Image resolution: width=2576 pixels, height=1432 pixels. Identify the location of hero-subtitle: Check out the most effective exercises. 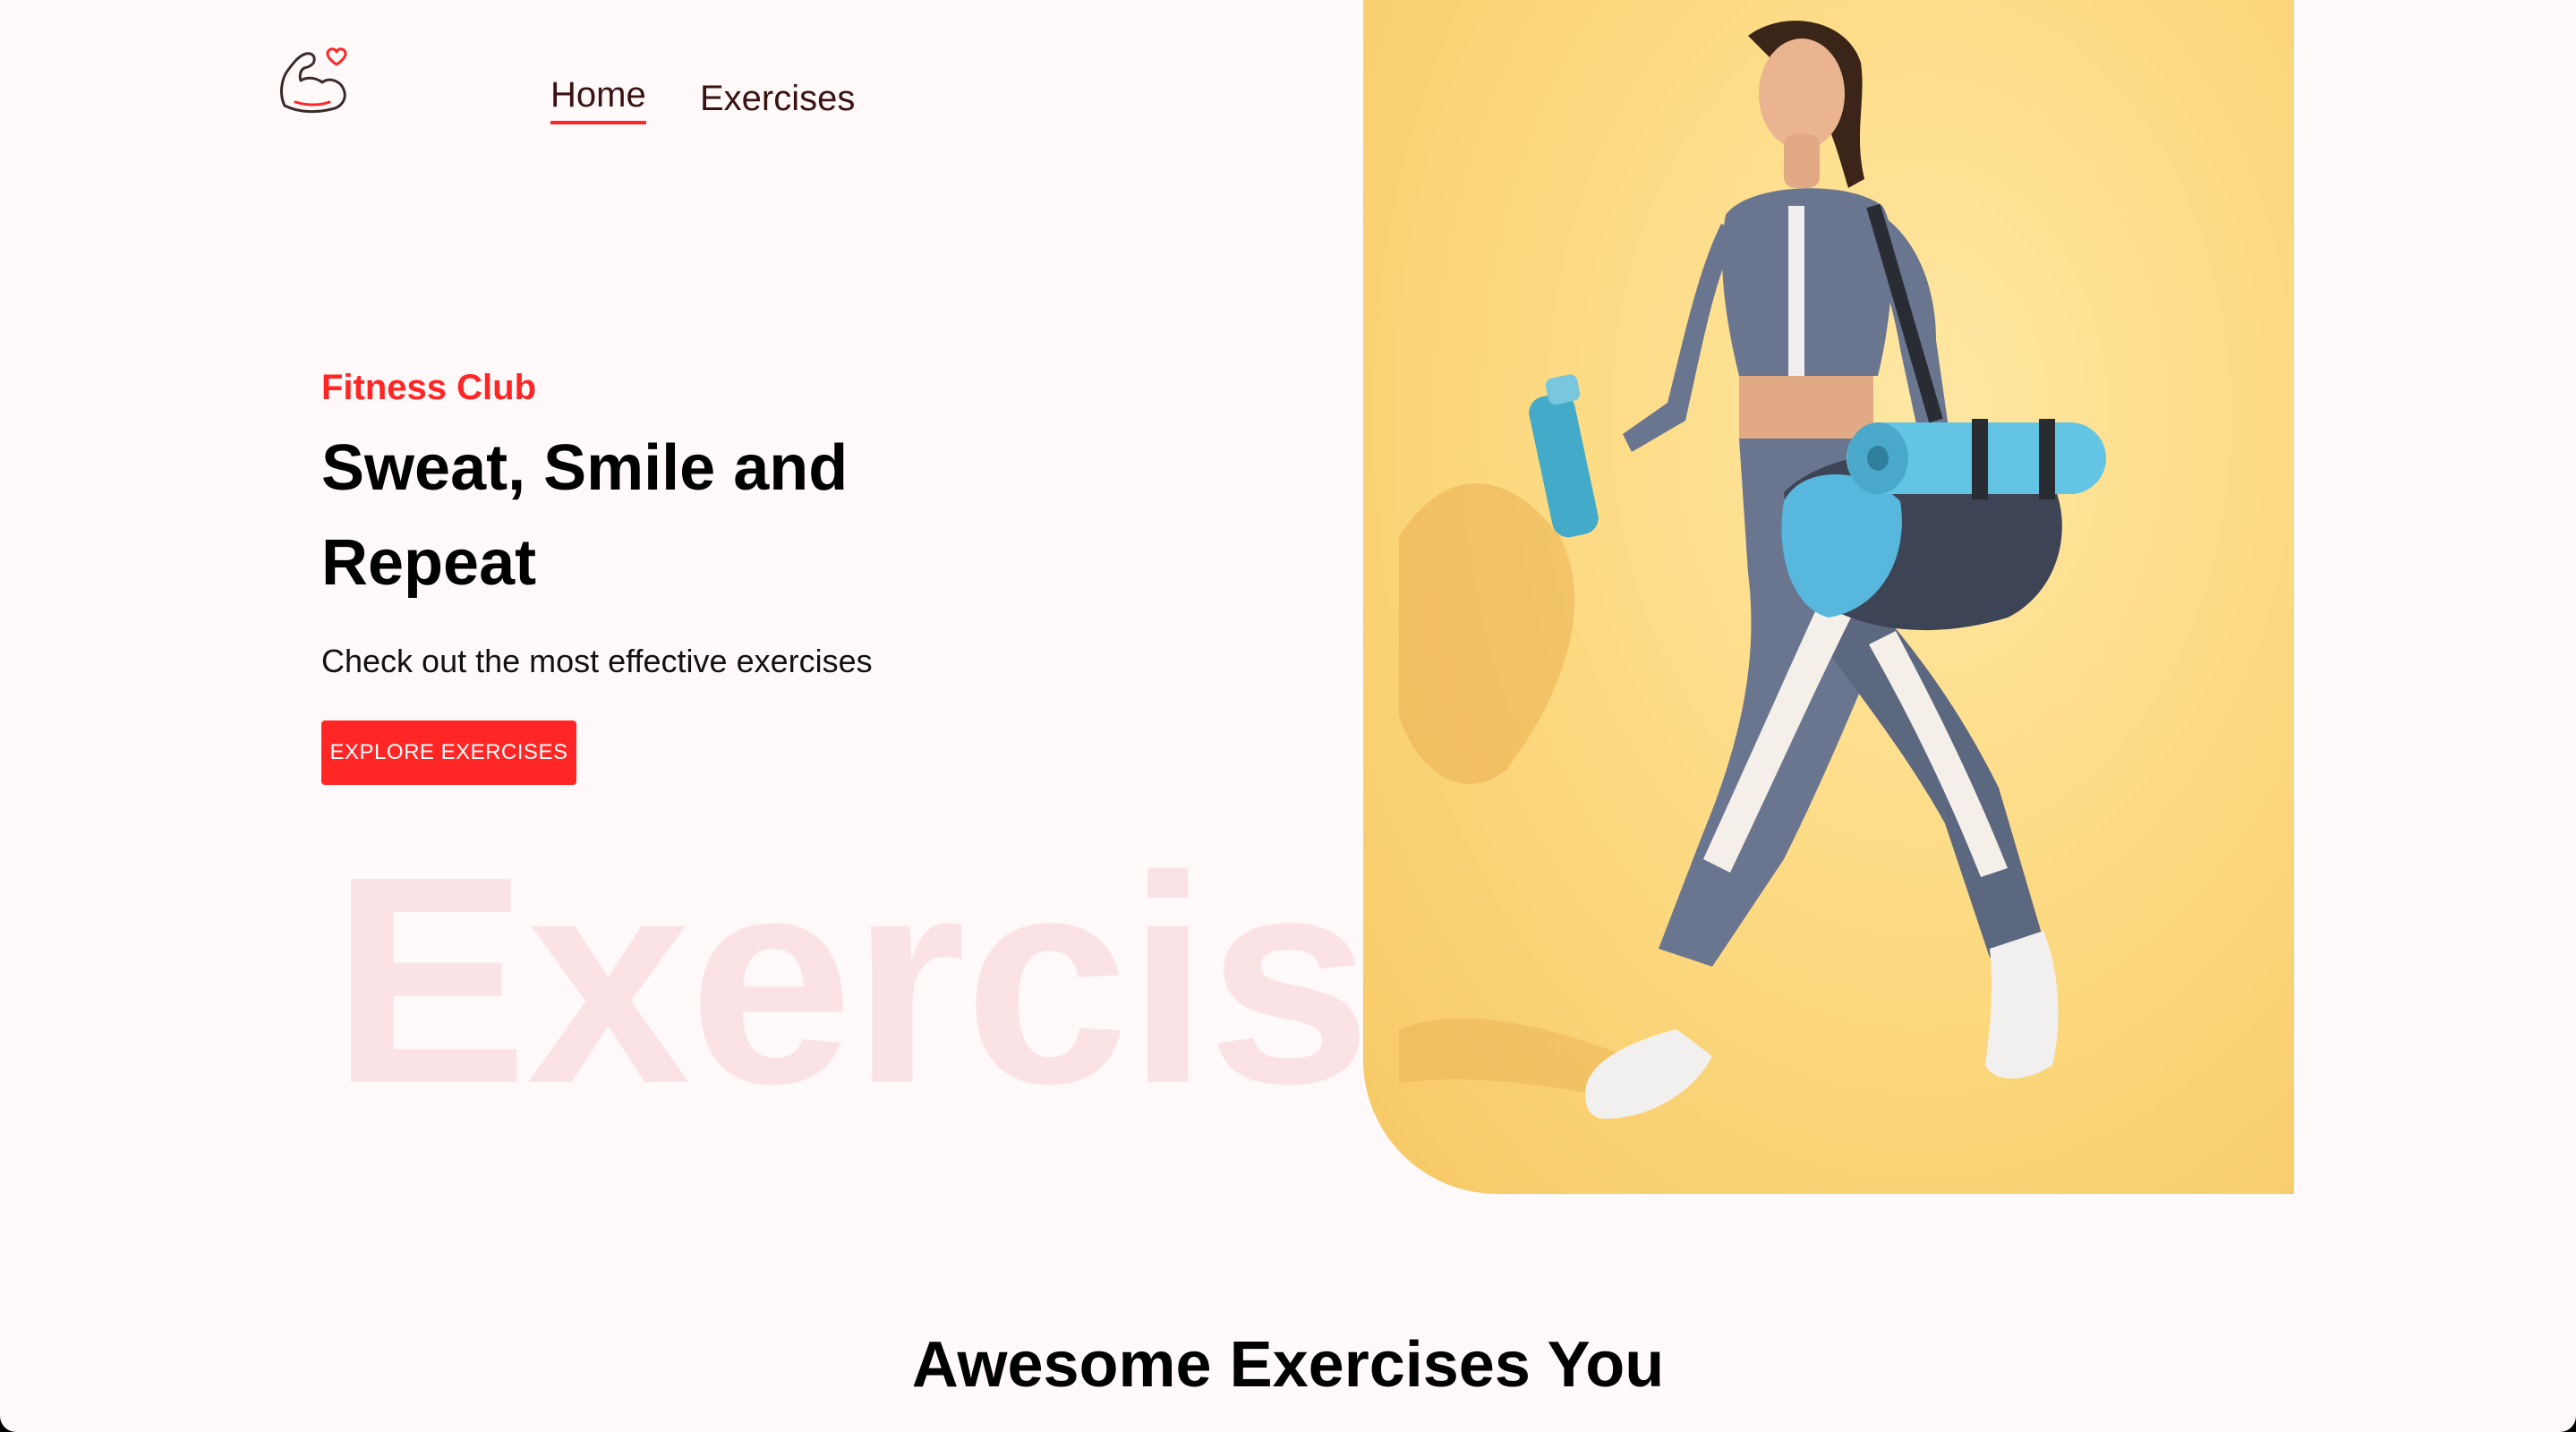
(597, 661).